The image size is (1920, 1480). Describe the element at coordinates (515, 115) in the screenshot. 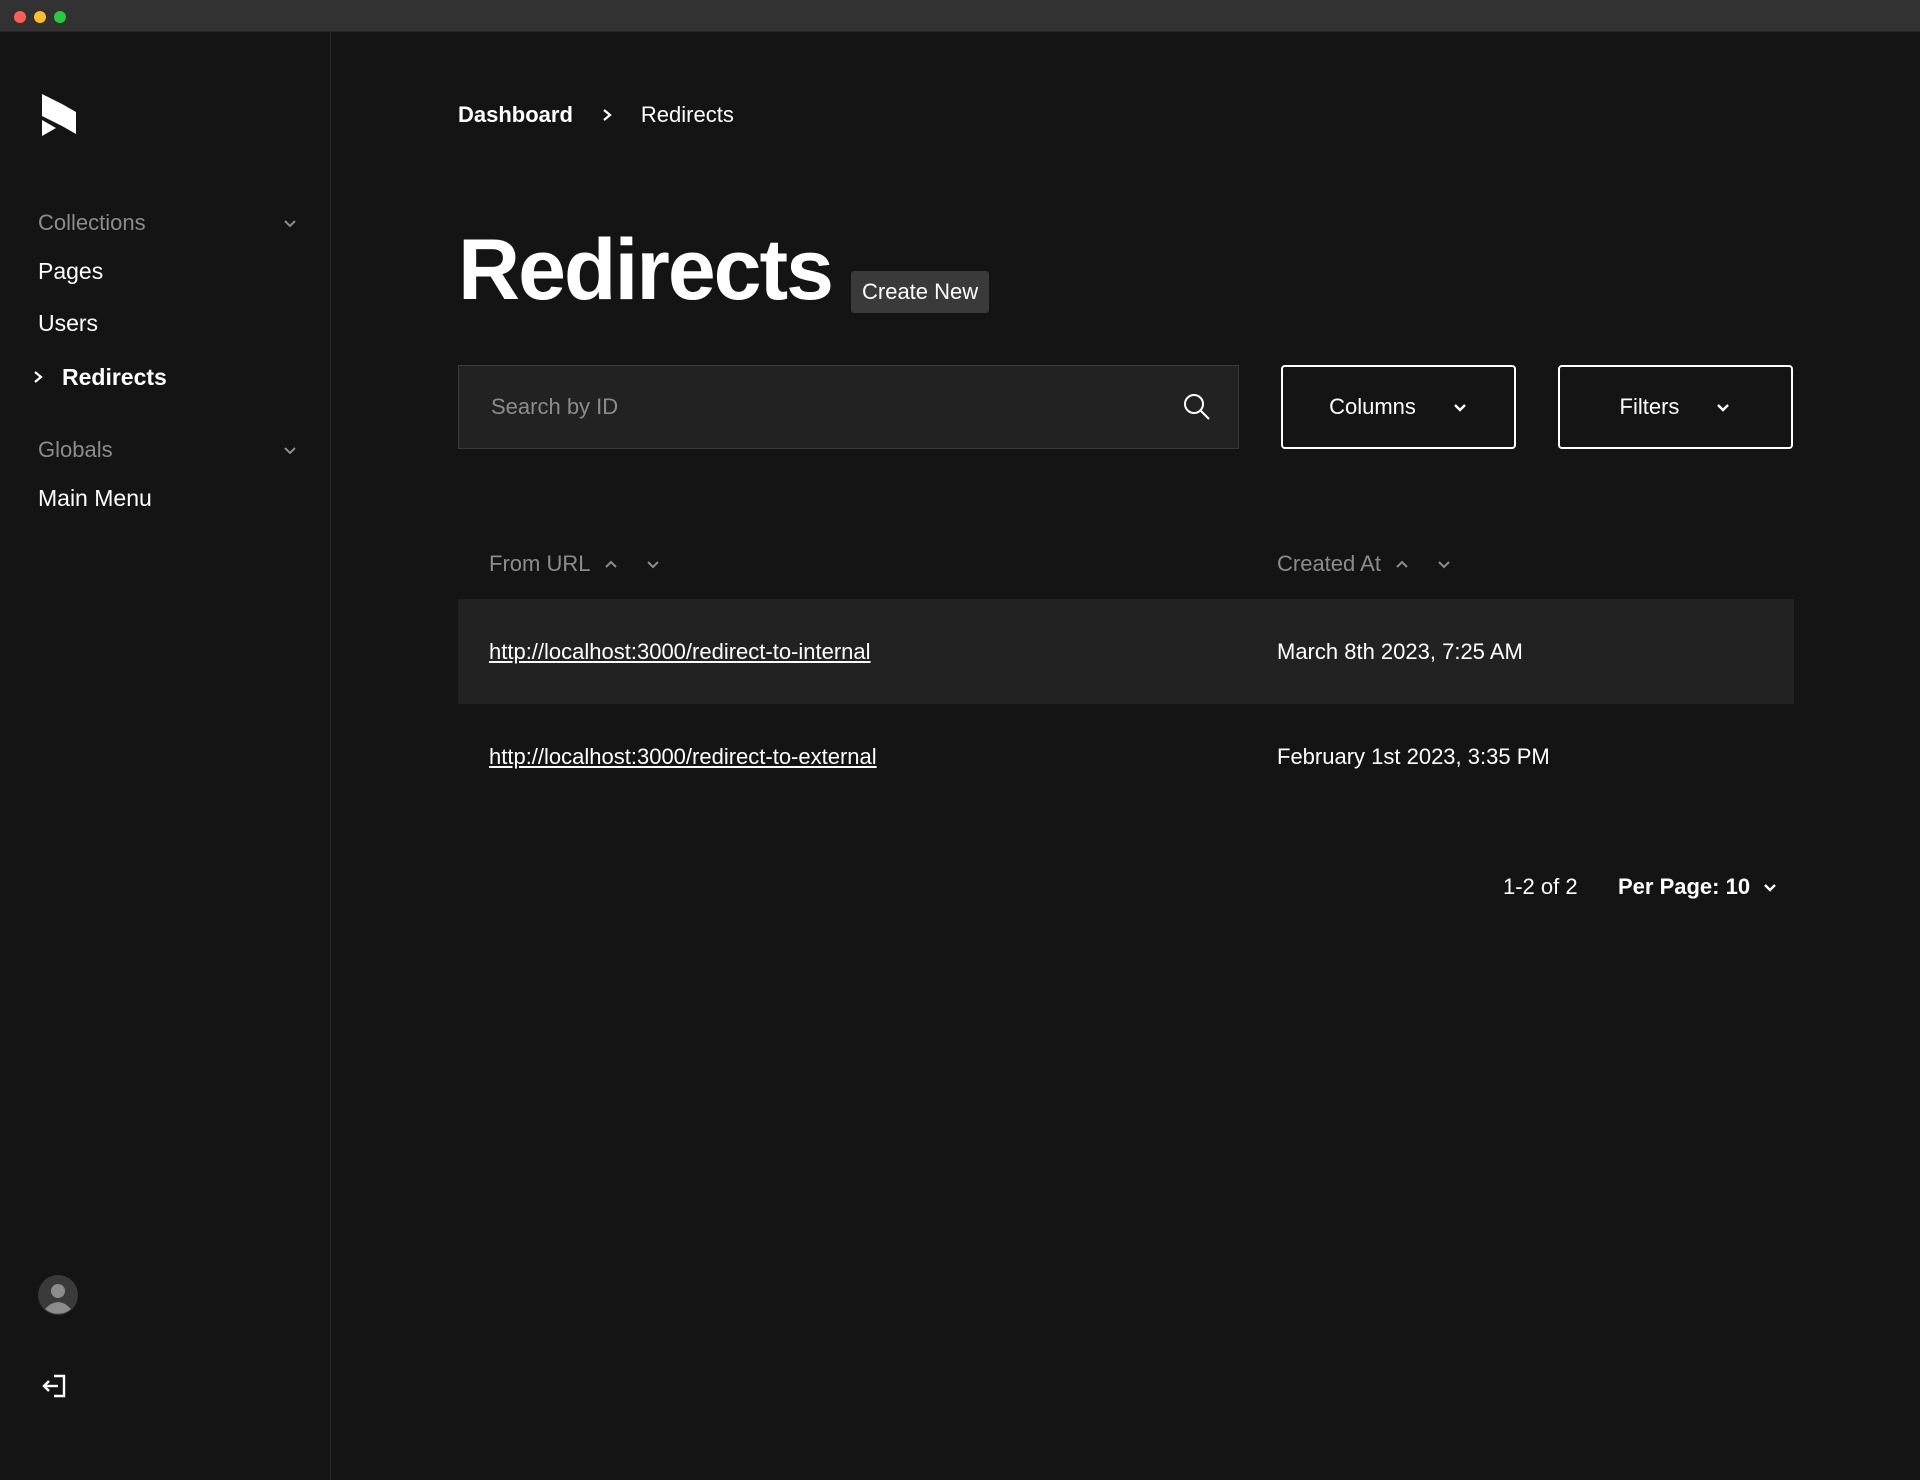

I see `breadcrumb-dashboard-link: Dashboard` at that location.